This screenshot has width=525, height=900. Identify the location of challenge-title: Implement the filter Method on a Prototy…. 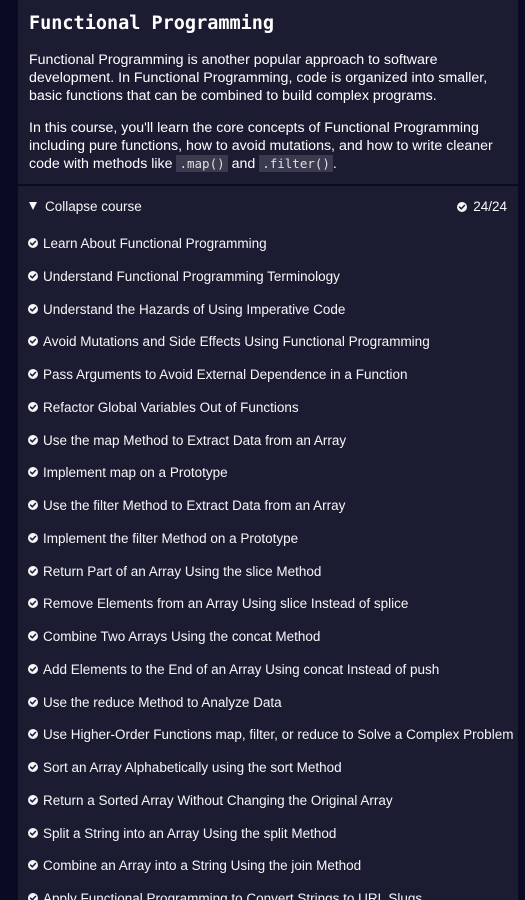
(171, 538).